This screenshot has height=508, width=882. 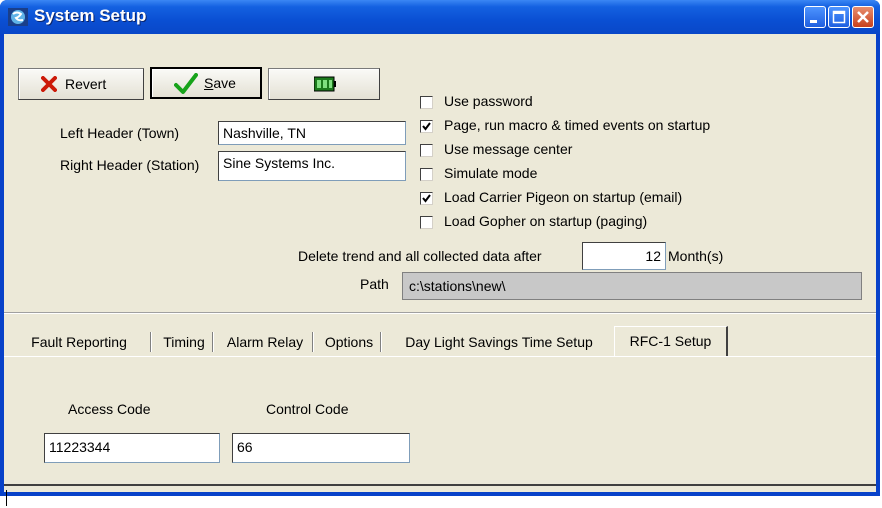 I want to click on minimize-button, so click(x=815, y=17).